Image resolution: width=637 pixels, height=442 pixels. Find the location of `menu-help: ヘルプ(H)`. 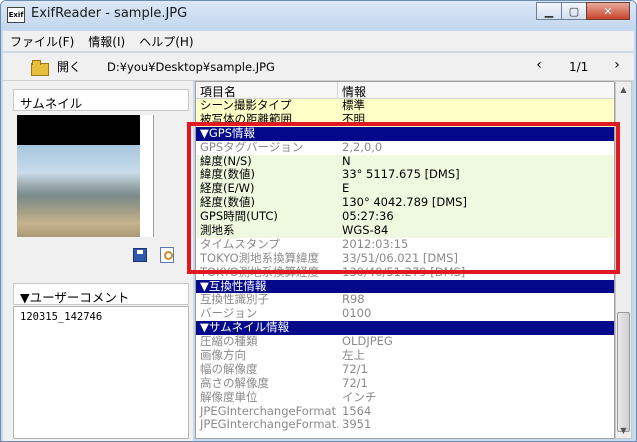

menu-help: ヘルプ(H) is located at coordinates (166, 41).